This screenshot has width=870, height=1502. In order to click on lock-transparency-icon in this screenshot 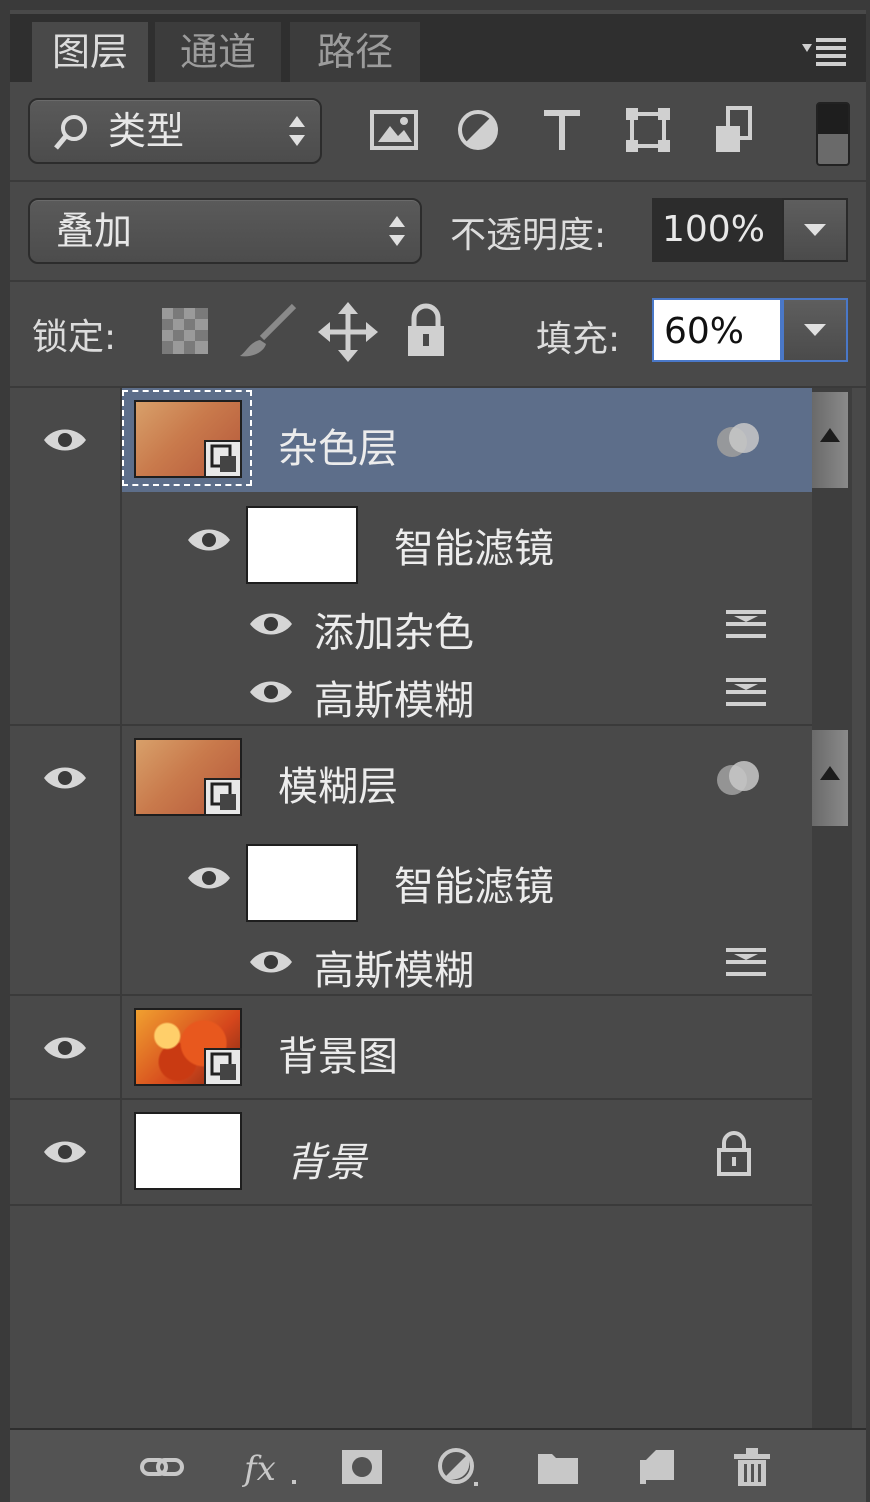, I will do `click(185, 331)`.